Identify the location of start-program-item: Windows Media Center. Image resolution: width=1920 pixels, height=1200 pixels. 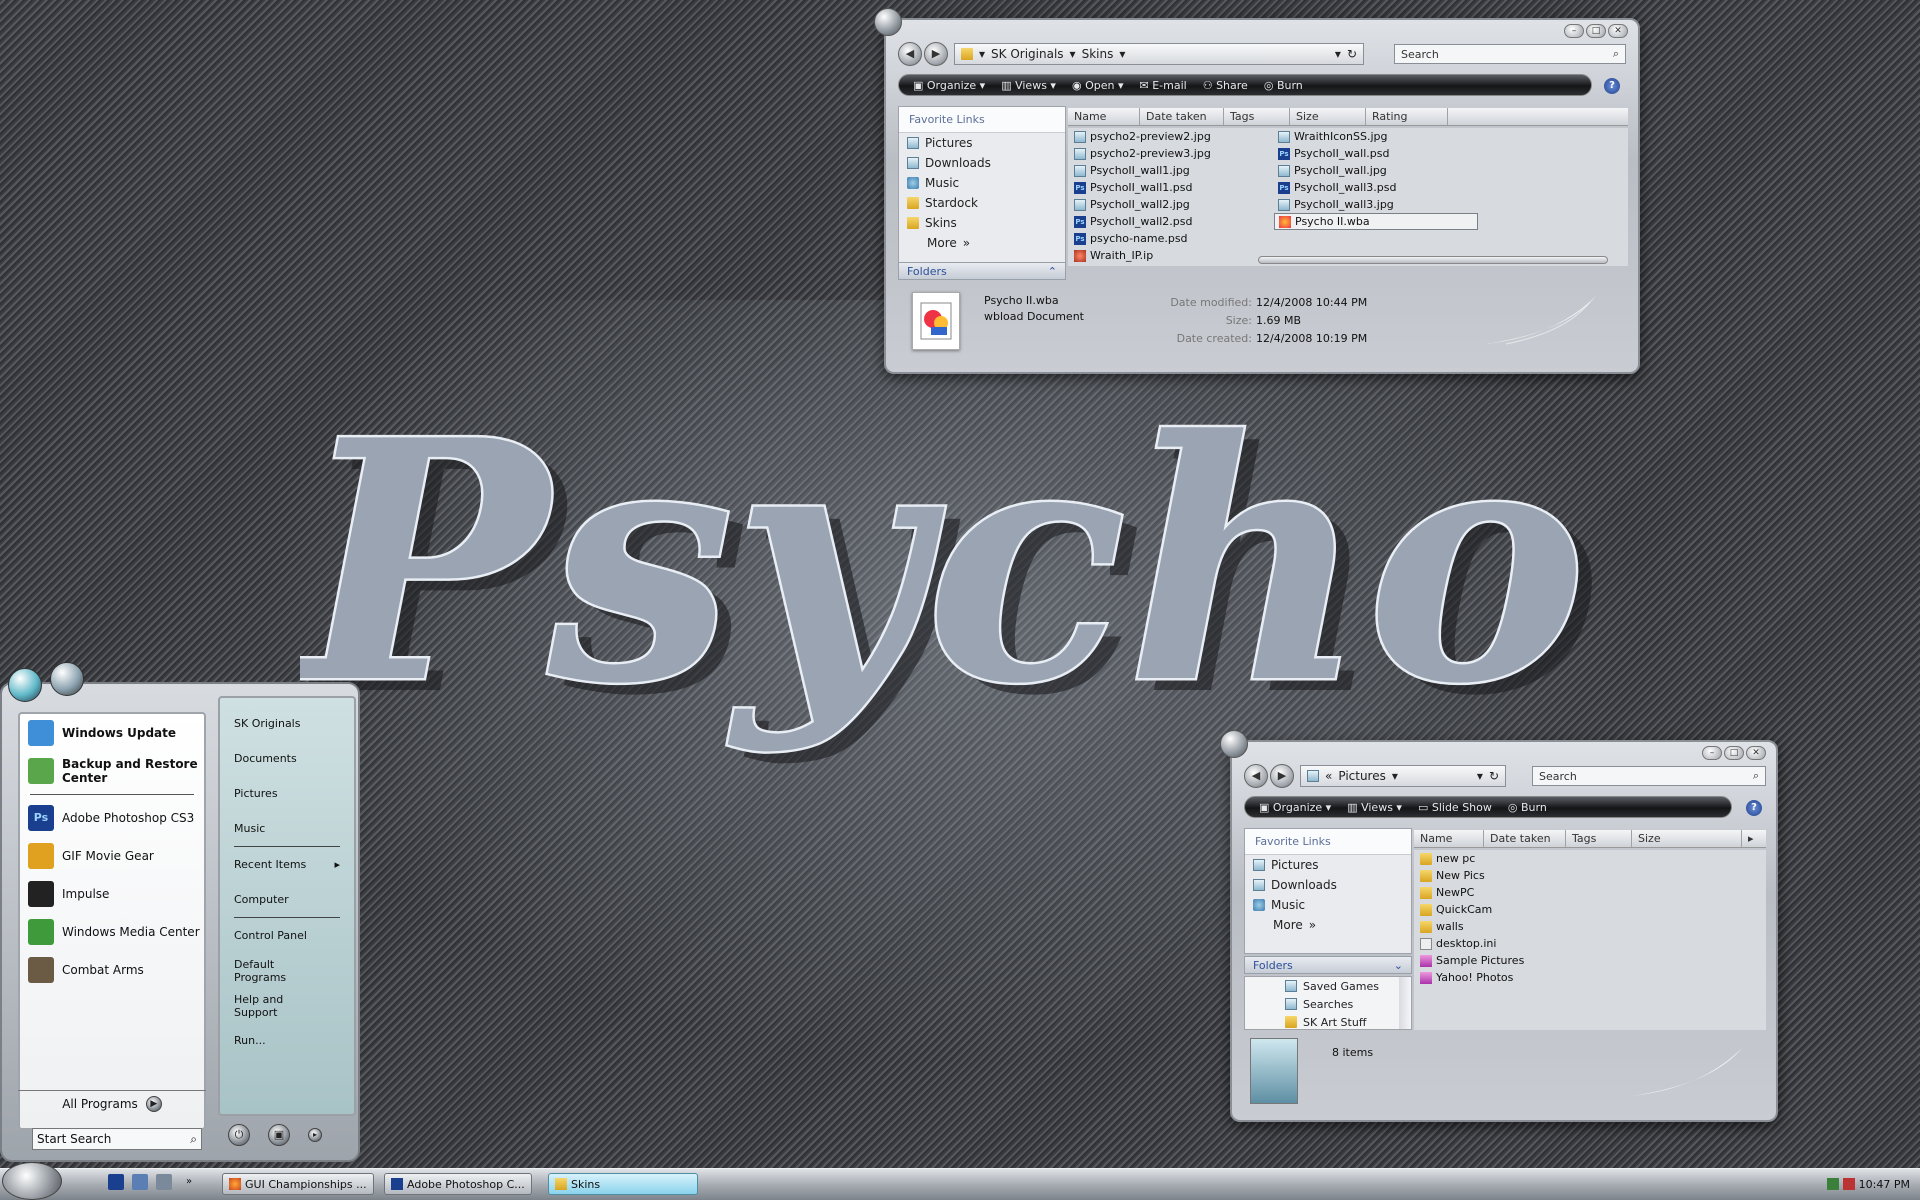
(112, 932).